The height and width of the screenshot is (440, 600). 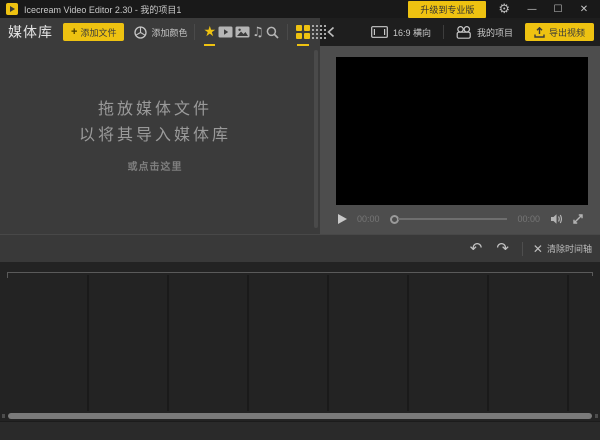 I want to click on add-color-label: 添加颜色, so click(x=169, y=32).